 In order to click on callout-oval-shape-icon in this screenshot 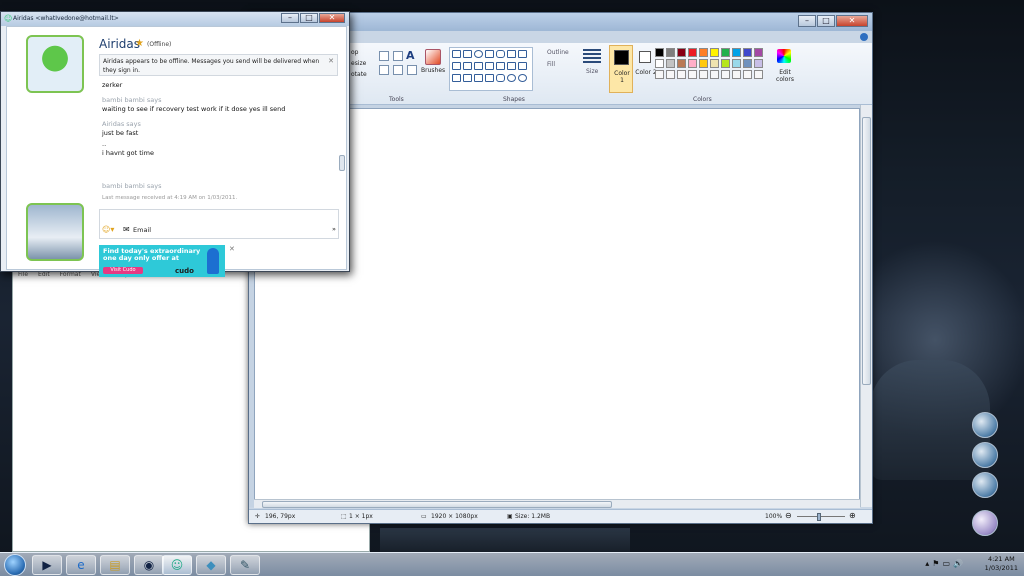, I will do `click(511, 78)`.